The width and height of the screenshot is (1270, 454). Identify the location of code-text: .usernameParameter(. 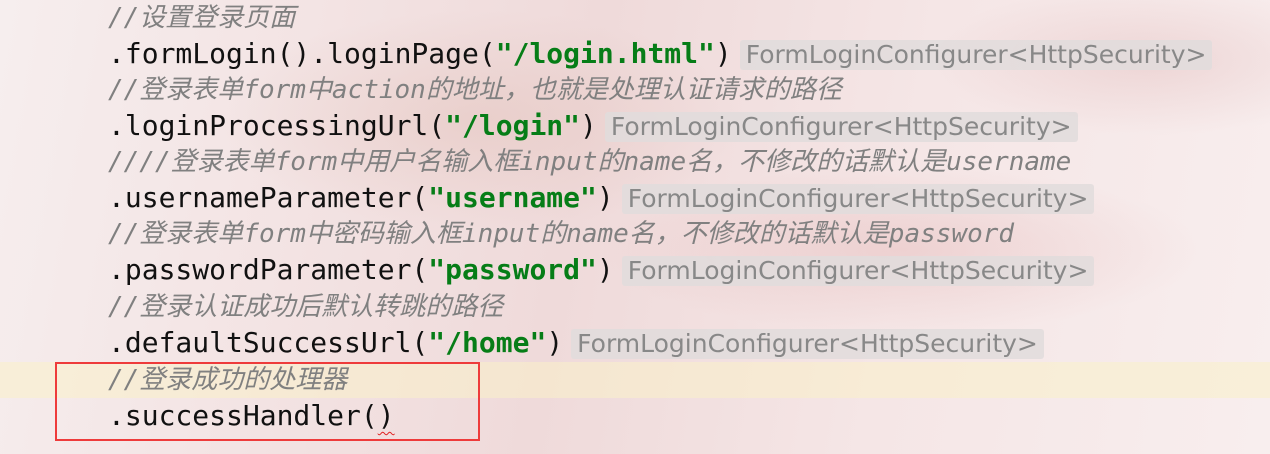
(268, 197).